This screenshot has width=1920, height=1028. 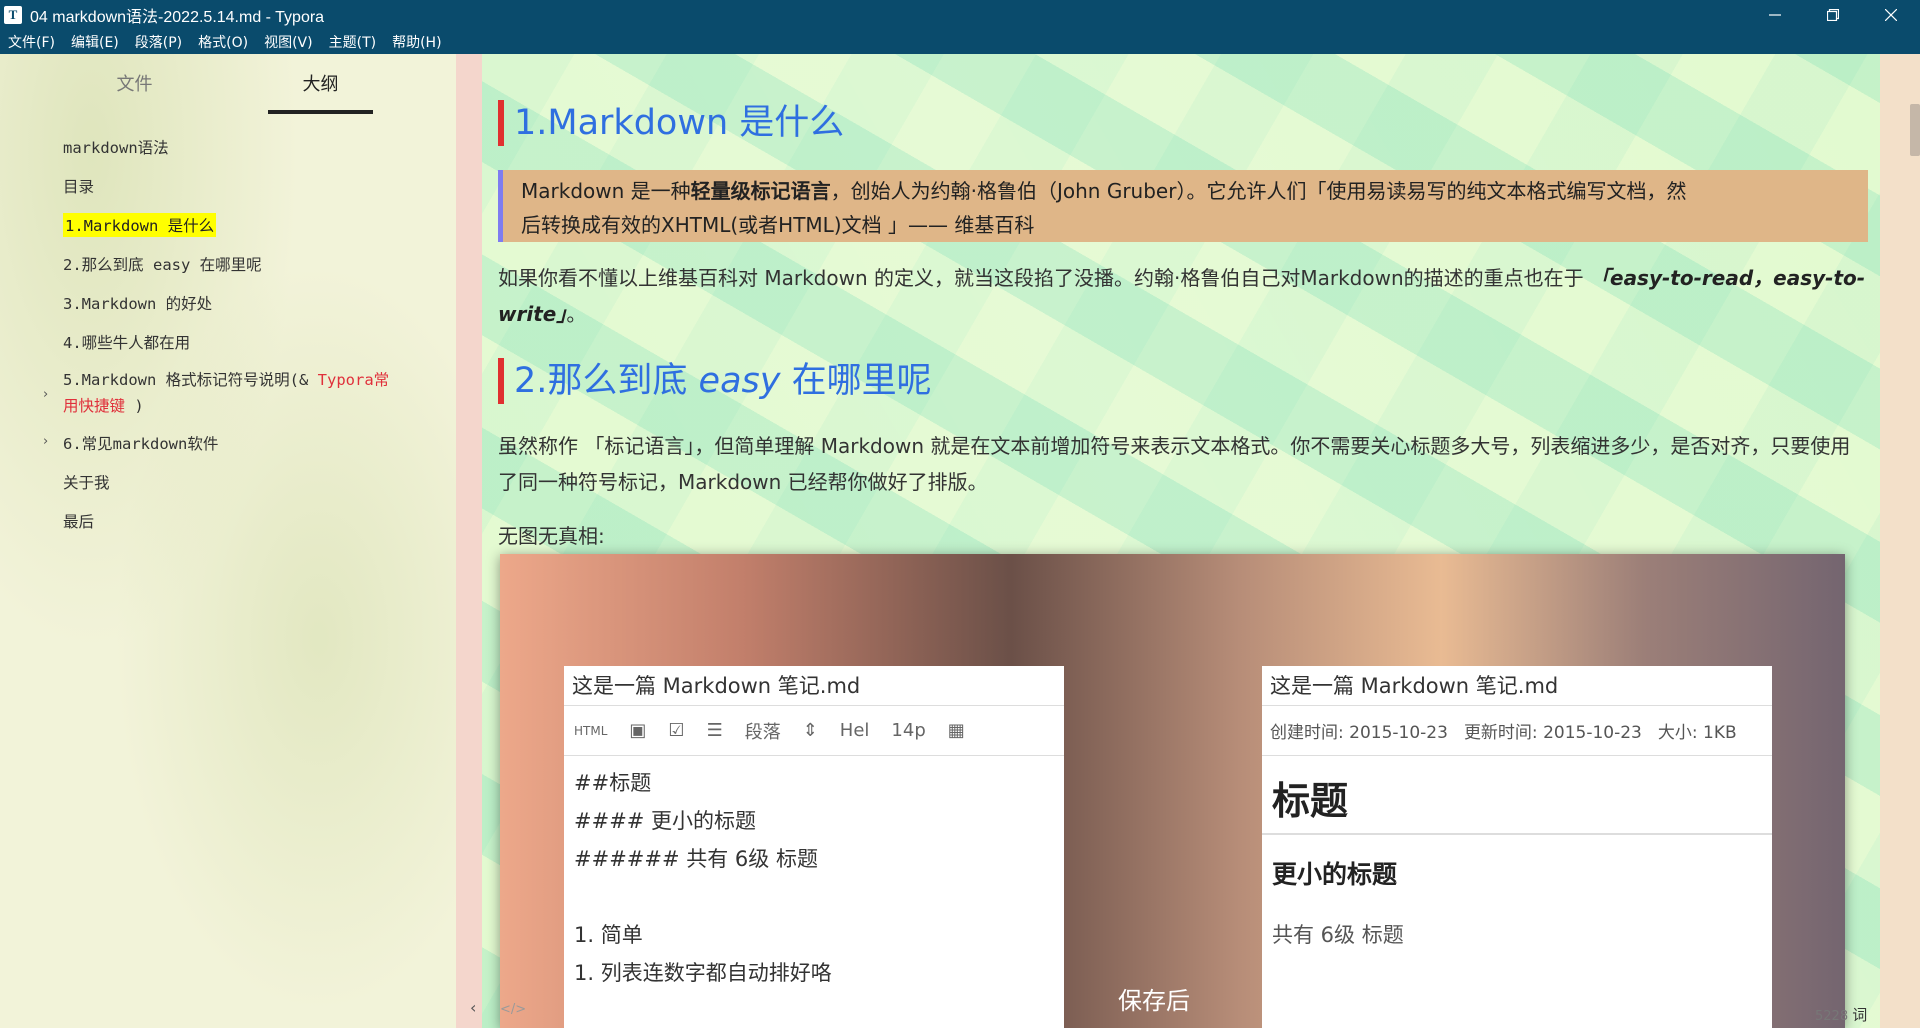 I want to click on tab-outline: 大纲, so click(x=320, y=83).